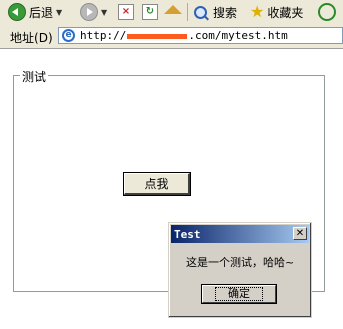  I want to click on home-icon, so click(173, 9).